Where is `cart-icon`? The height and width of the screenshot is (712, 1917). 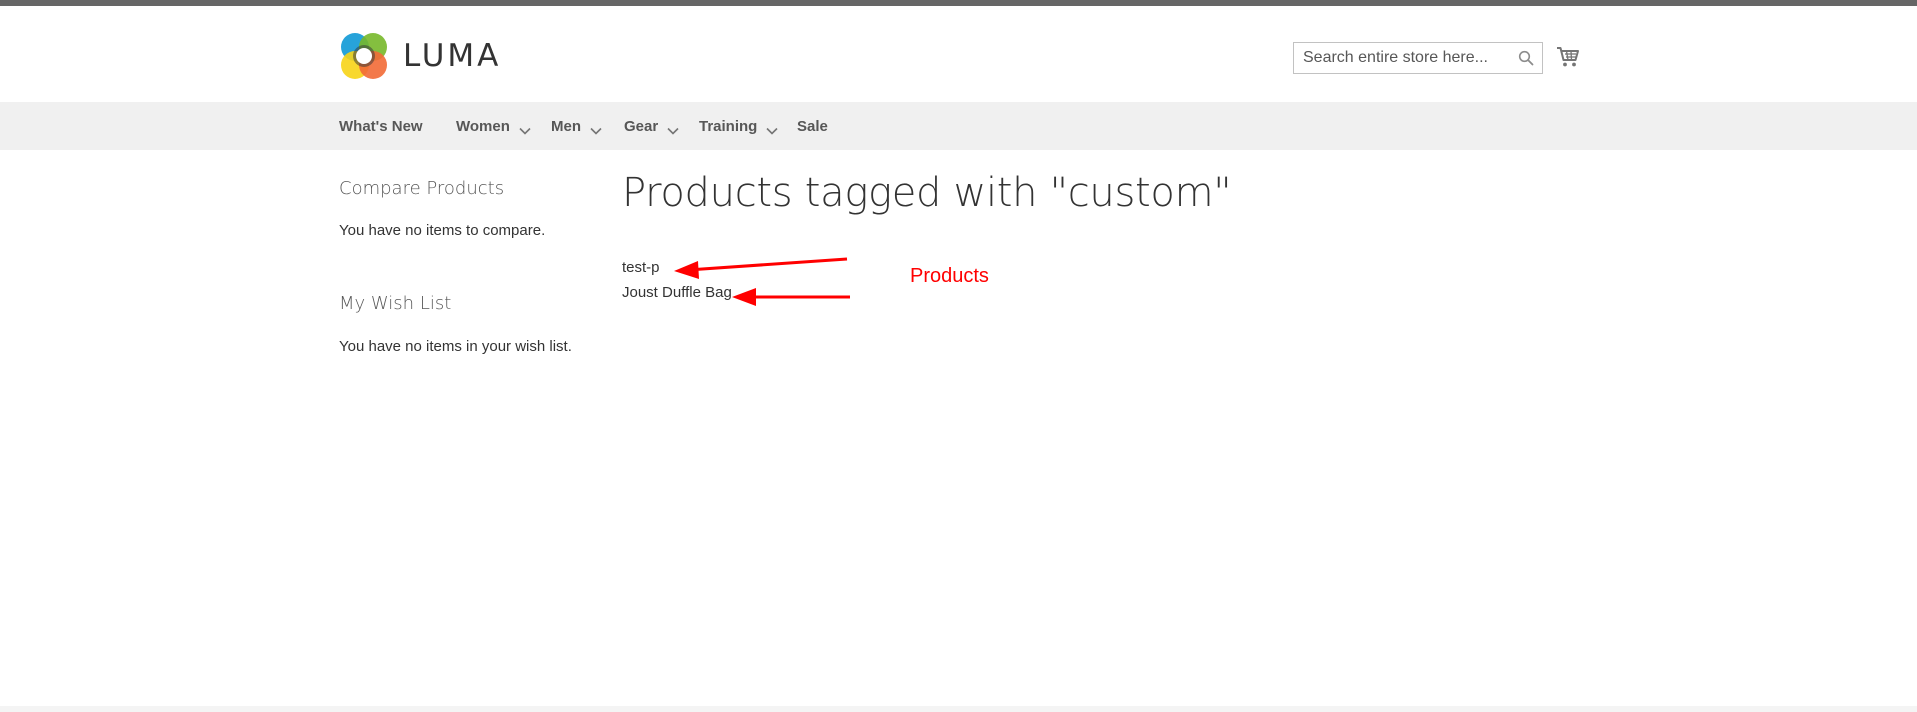
cart-icon is located at coordinates (1568, 57).